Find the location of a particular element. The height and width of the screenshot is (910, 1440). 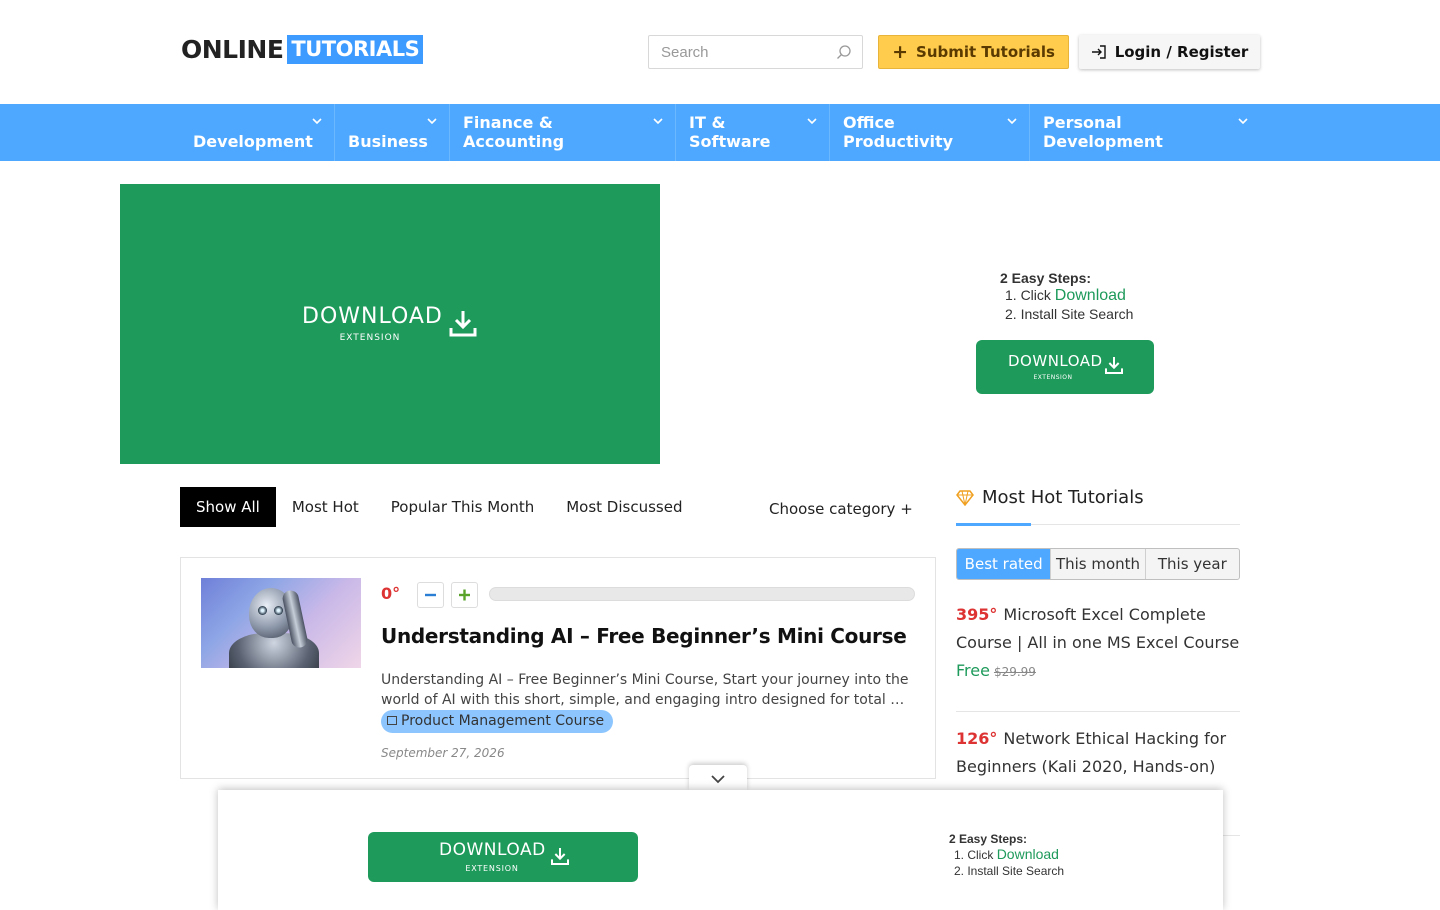

search-input is located at coordinates (746, 52).